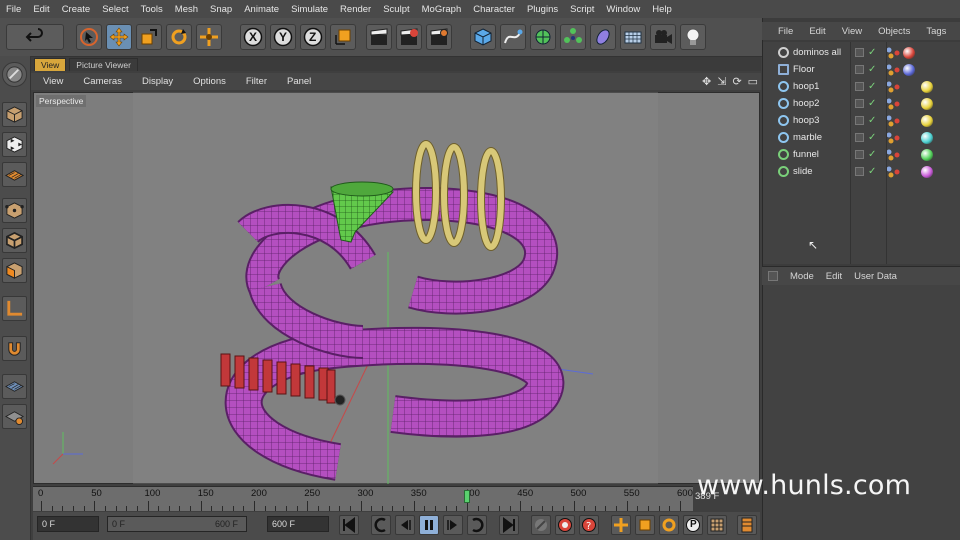 The height and width of the screenshot is (540, 960). What do you see at coordinates (869, 276) in the screenshot?
I see `attribute-menu-user-data: User Data` at bounding box center [869, 276].